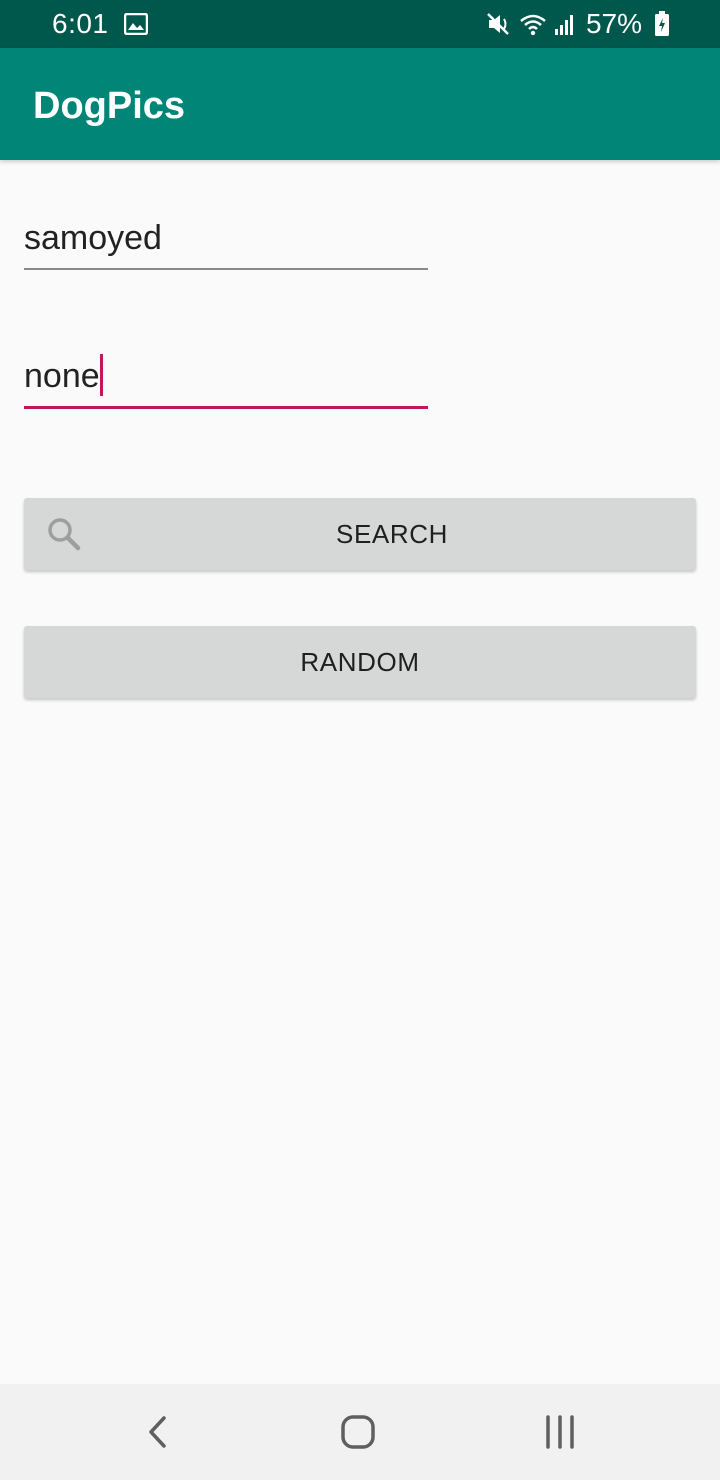 Image resolution: width=720 pixels, height=1480 pixels. I want to click on home-icon, so click(358, 1432).